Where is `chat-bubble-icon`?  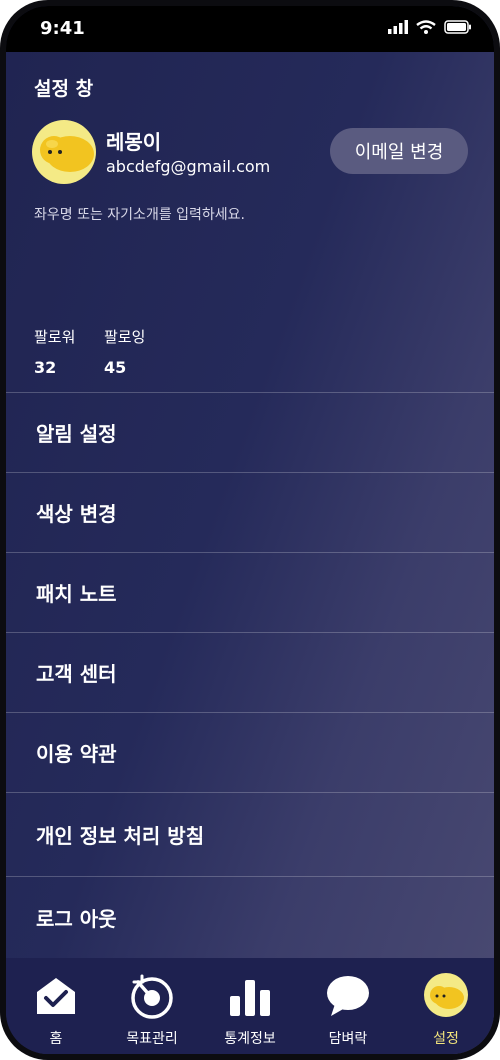 chat-bubble-icon is located at coordinates (348, 996).